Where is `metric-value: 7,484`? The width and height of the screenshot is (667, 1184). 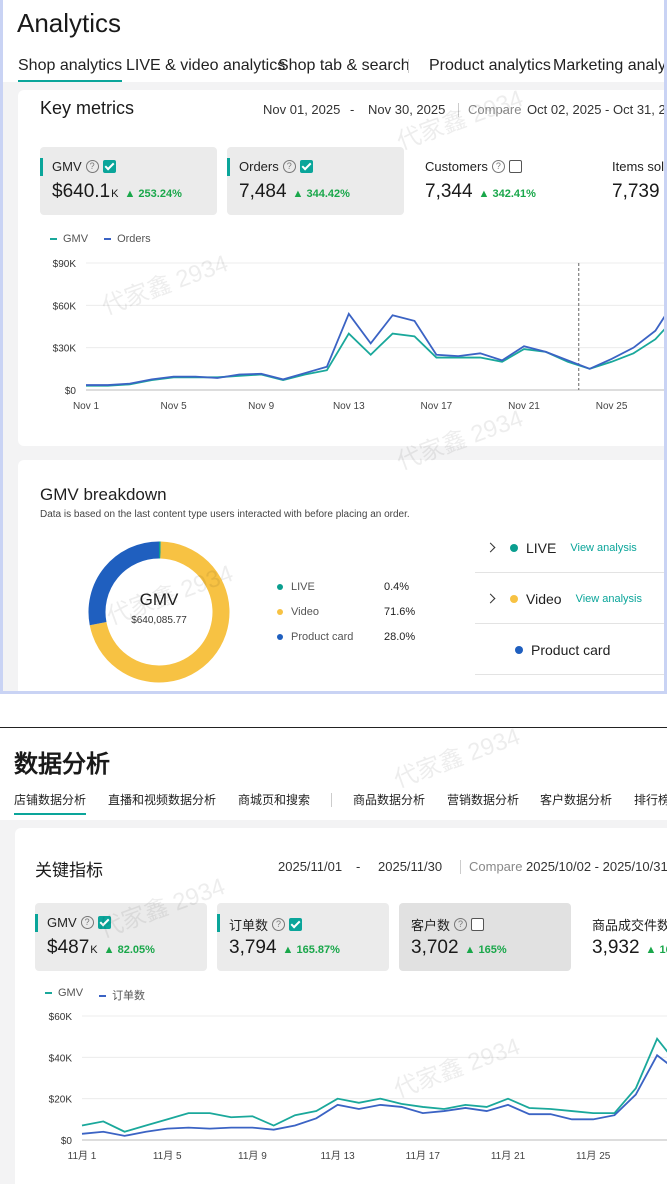 metric-value: 7,484 is located at coordinates (263, 191).